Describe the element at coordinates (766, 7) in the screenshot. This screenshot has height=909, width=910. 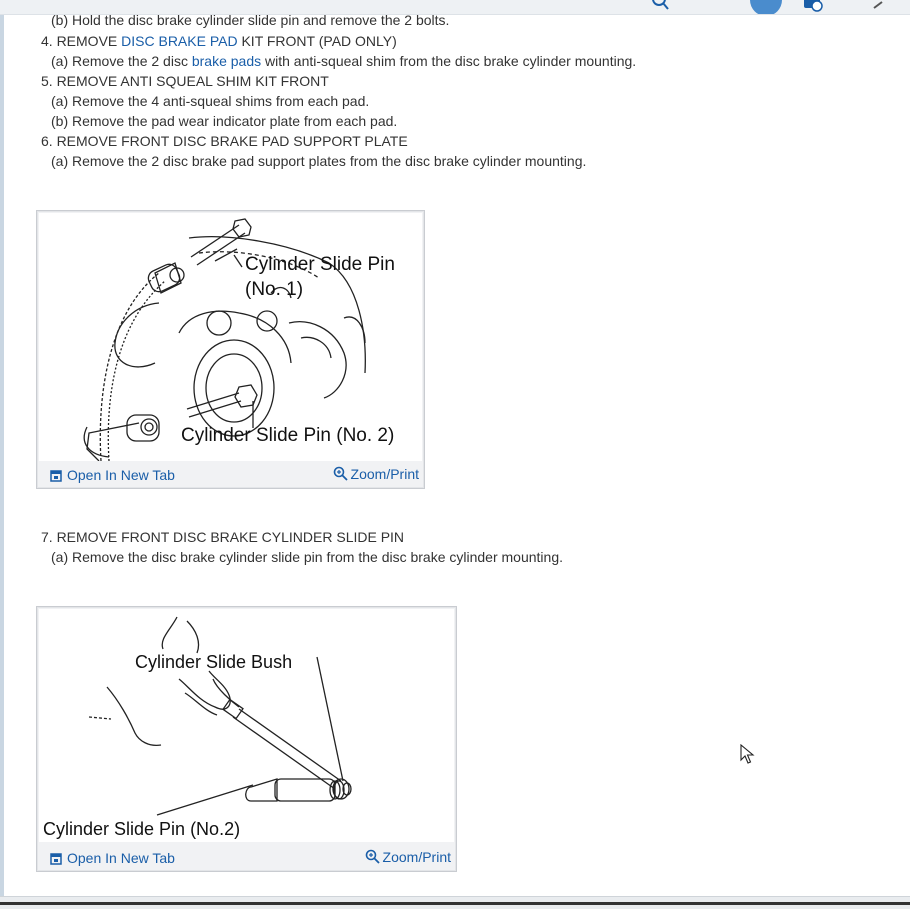
I see `avatar` at that location.